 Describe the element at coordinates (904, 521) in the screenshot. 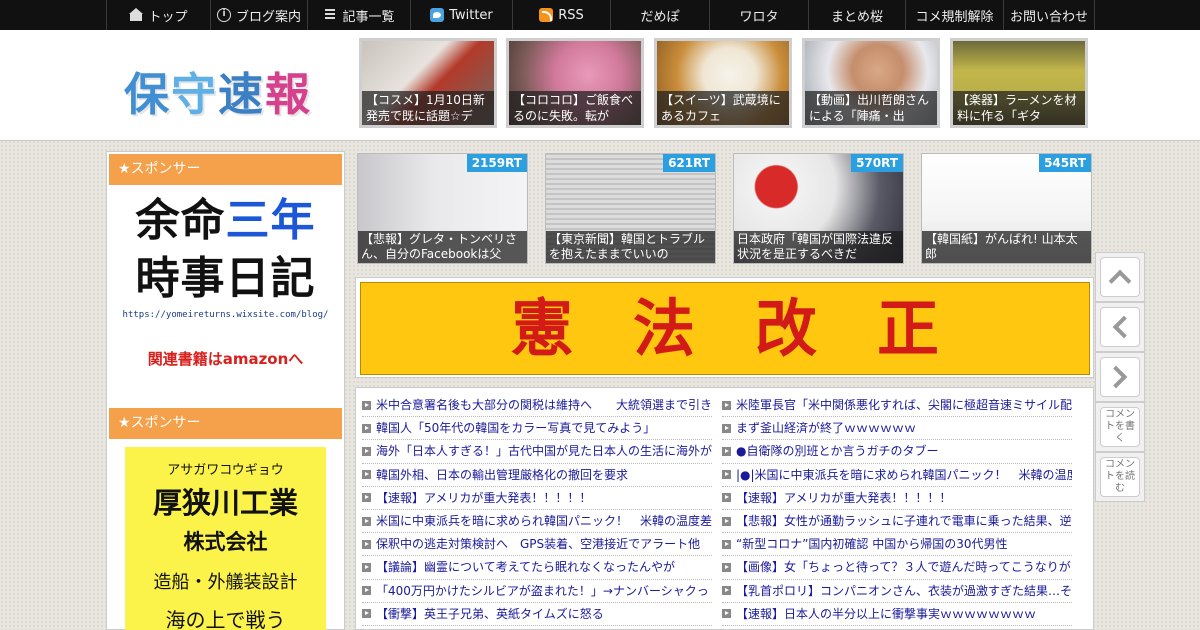

I see `link-text: 【悲報】女性が通勤ラッシュに子連れで電車に乗った結果、逆` at that location.